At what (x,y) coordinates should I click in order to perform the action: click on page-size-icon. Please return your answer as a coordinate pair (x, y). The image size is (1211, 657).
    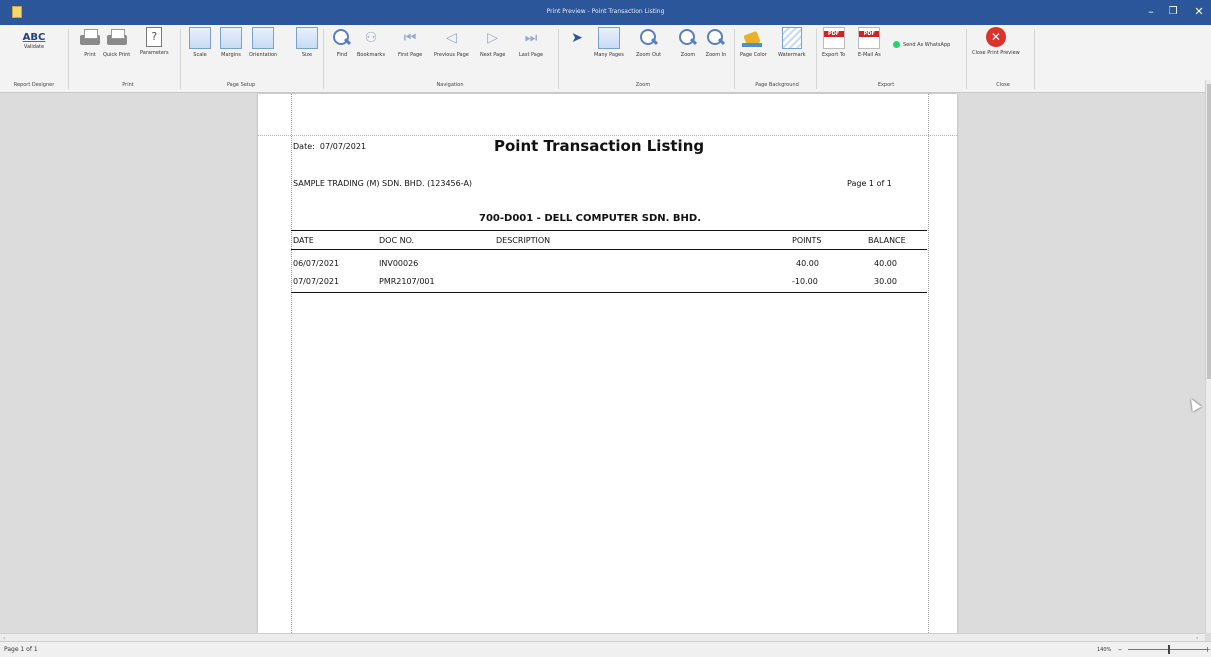
    Looking at the image, I should click on (307, 38).